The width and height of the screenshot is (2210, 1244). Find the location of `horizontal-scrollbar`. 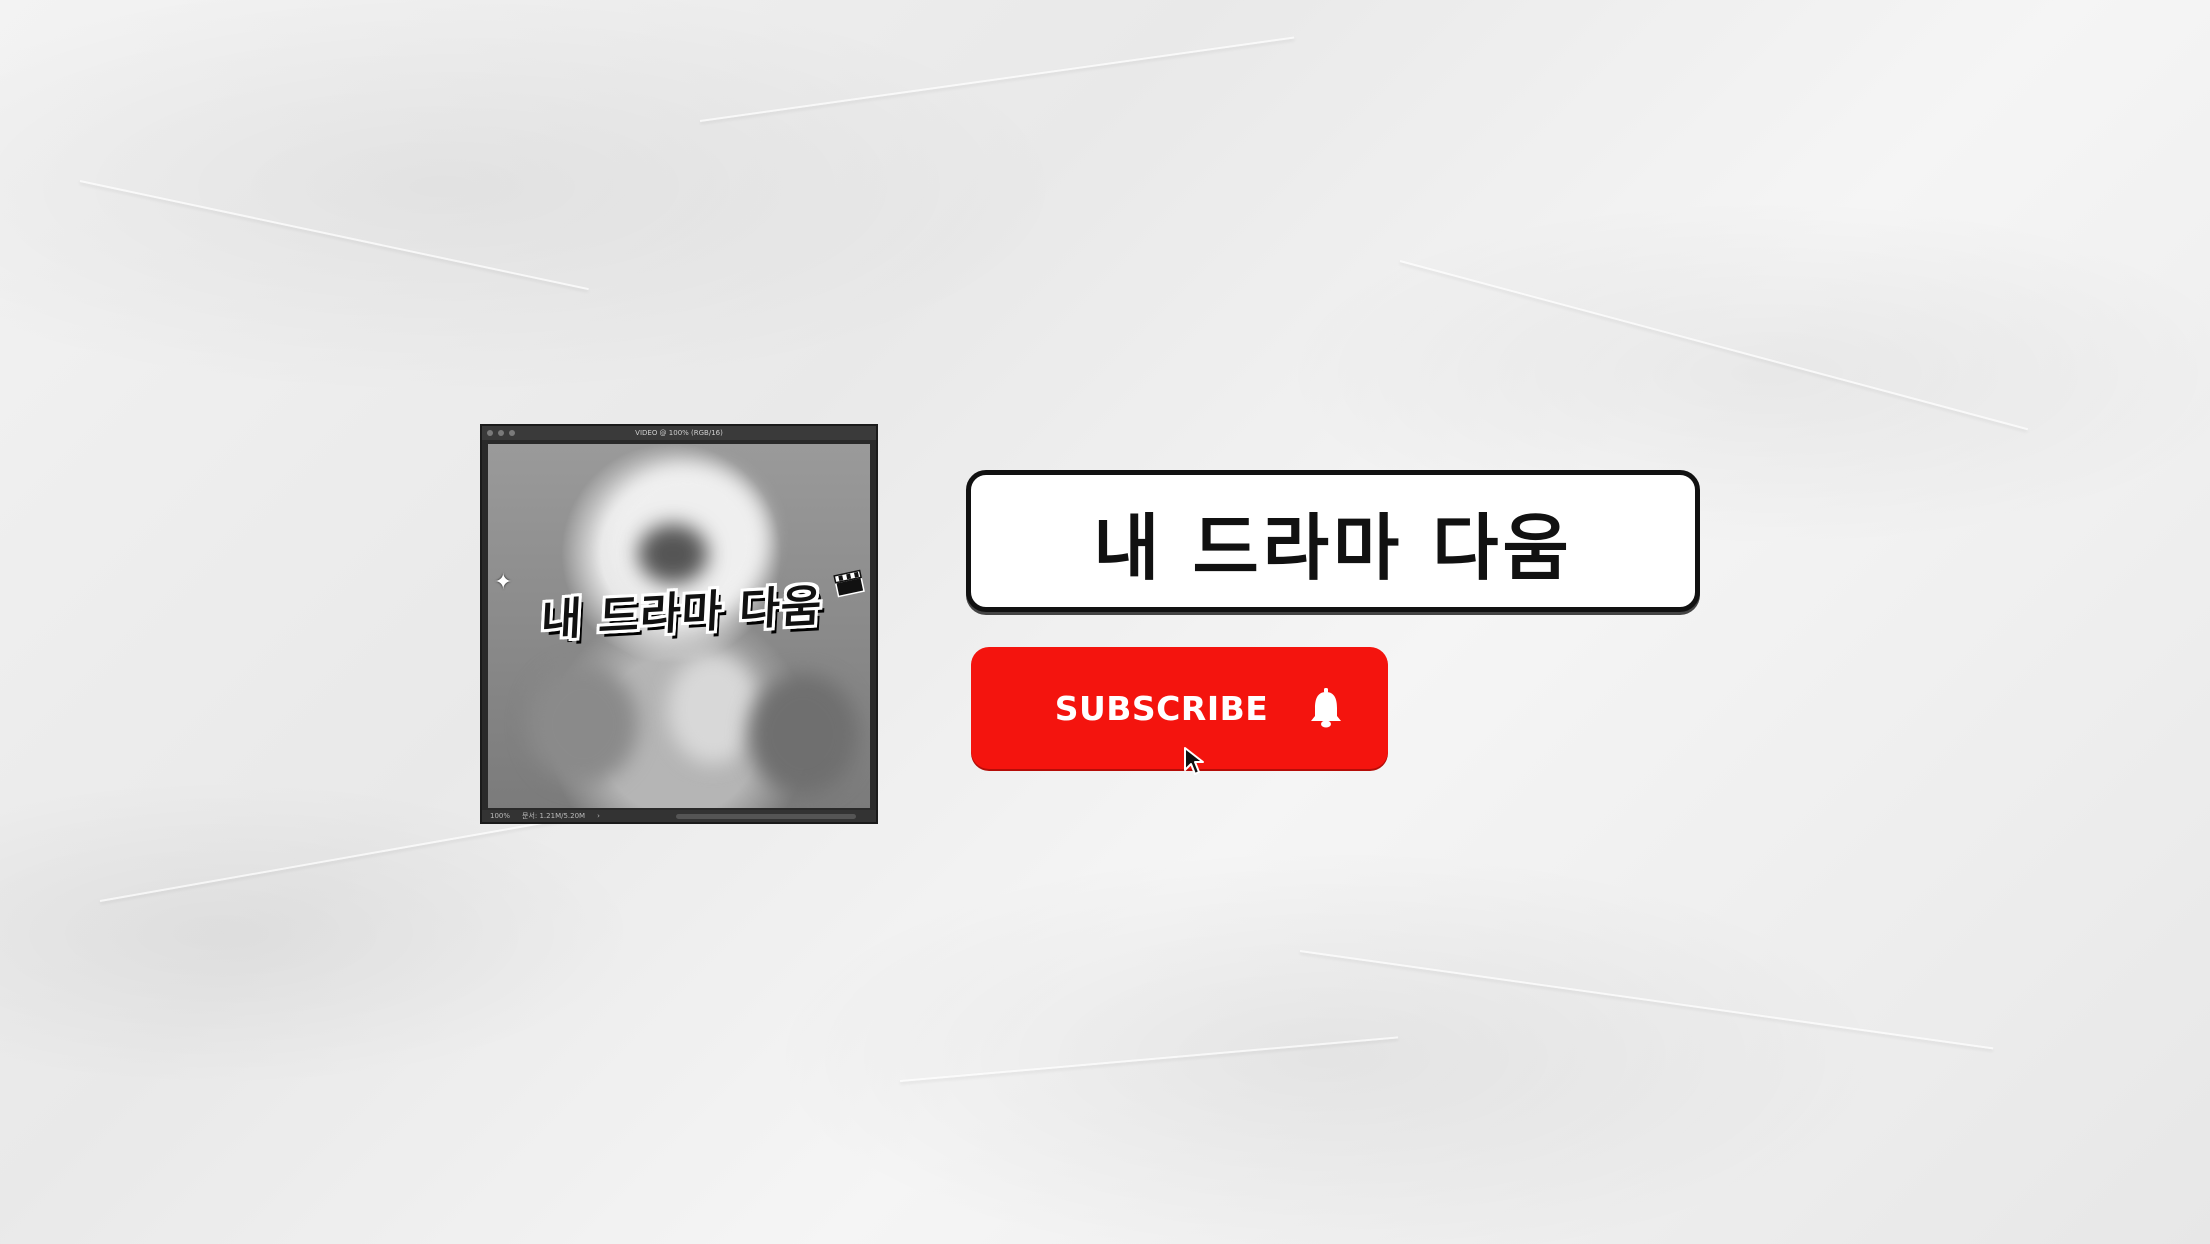

horizontal-scrollbar is located at coordinates (766, 816).